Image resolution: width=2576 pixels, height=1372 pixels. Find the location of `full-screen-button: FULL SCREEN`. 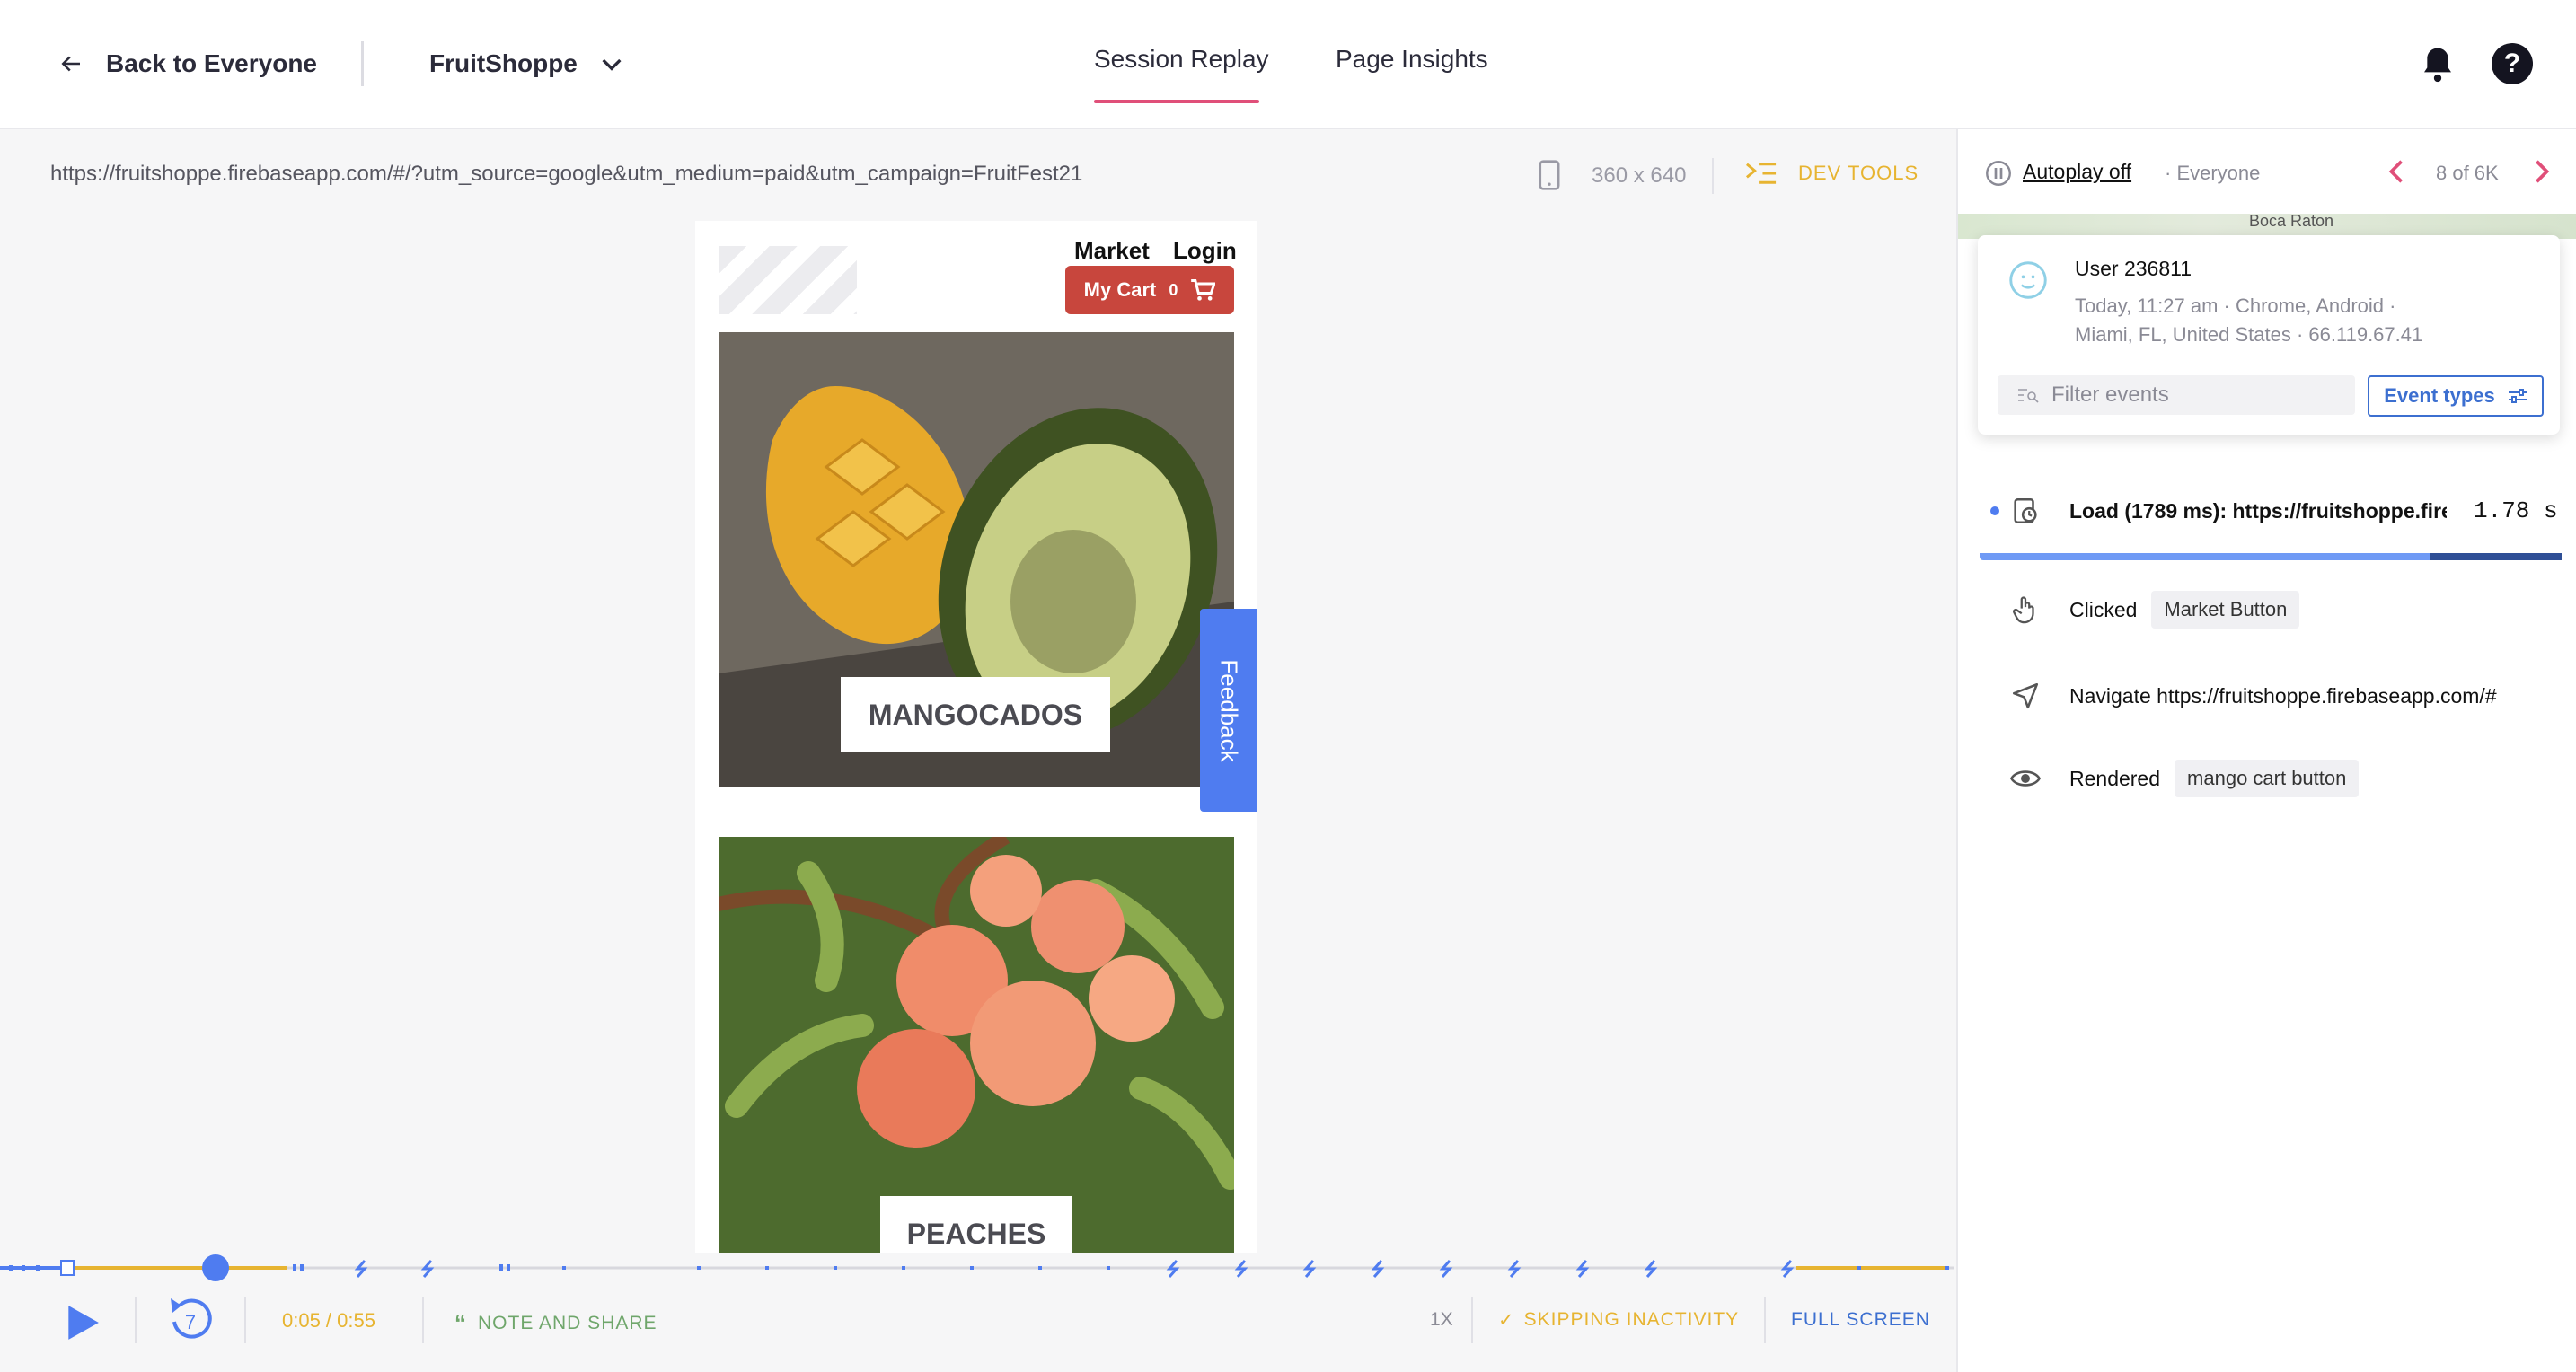

full-screen-button: FULL SCREEN is located at coordinates (1860, 1320).